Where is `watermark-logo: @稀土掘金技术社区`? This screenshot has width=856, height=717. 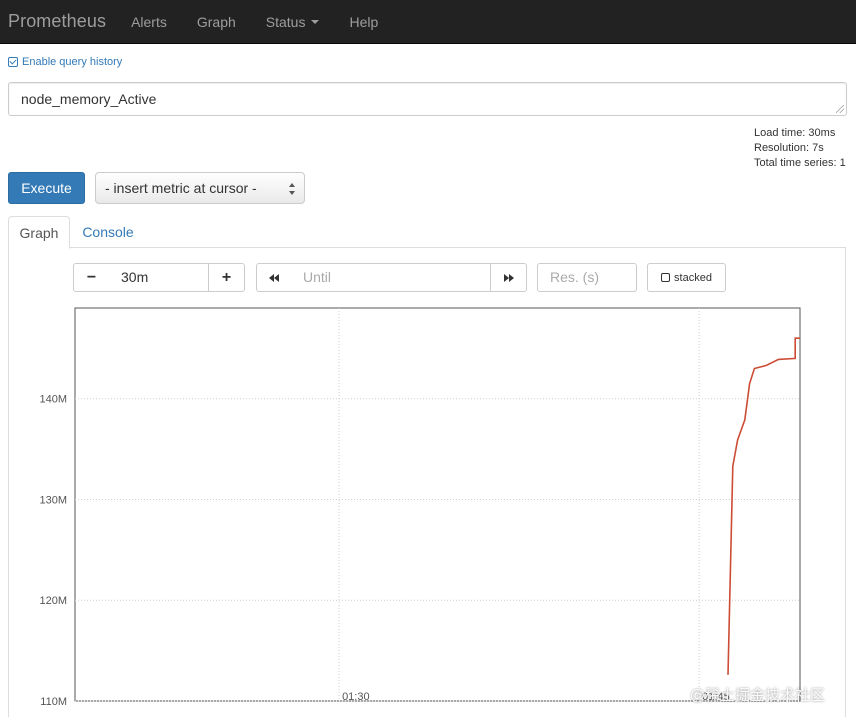 watermark-logo: @稀土掘金技术社区 is located at coordinates (758, 695).